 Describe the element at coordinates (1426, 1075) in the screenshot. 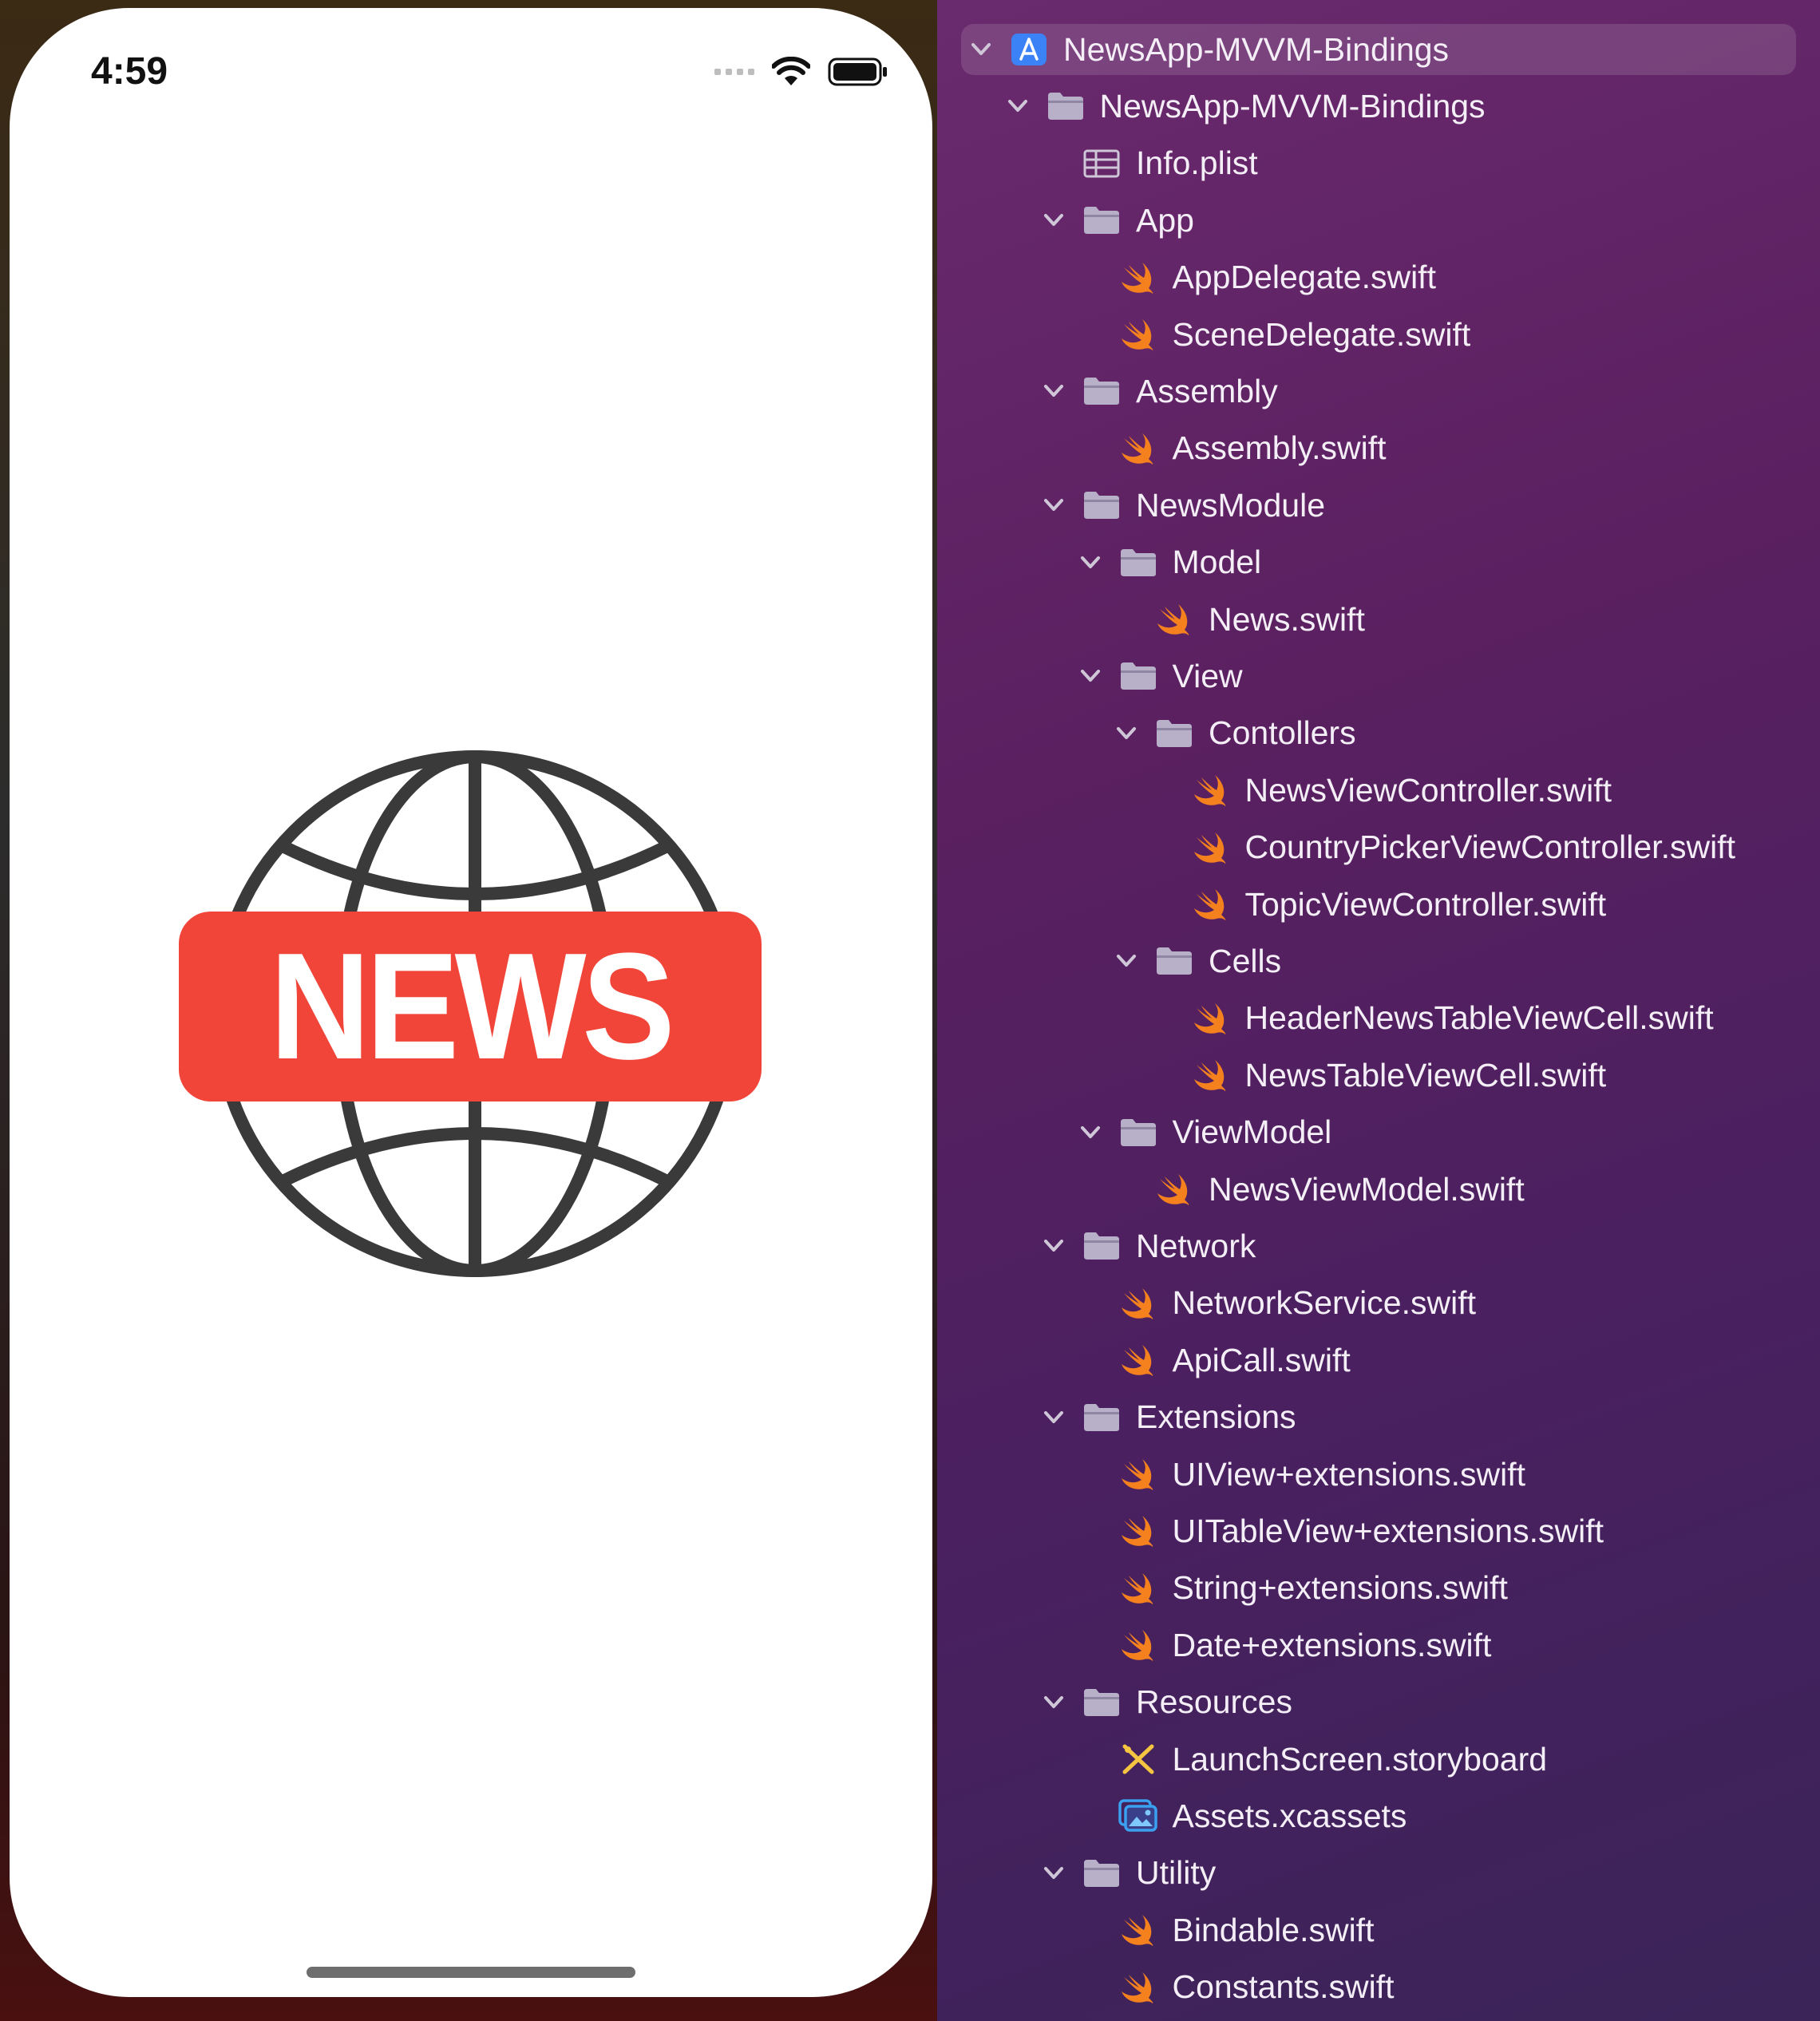

I see `navigator-item-label: NewsTableViewCell.swift` at that location.